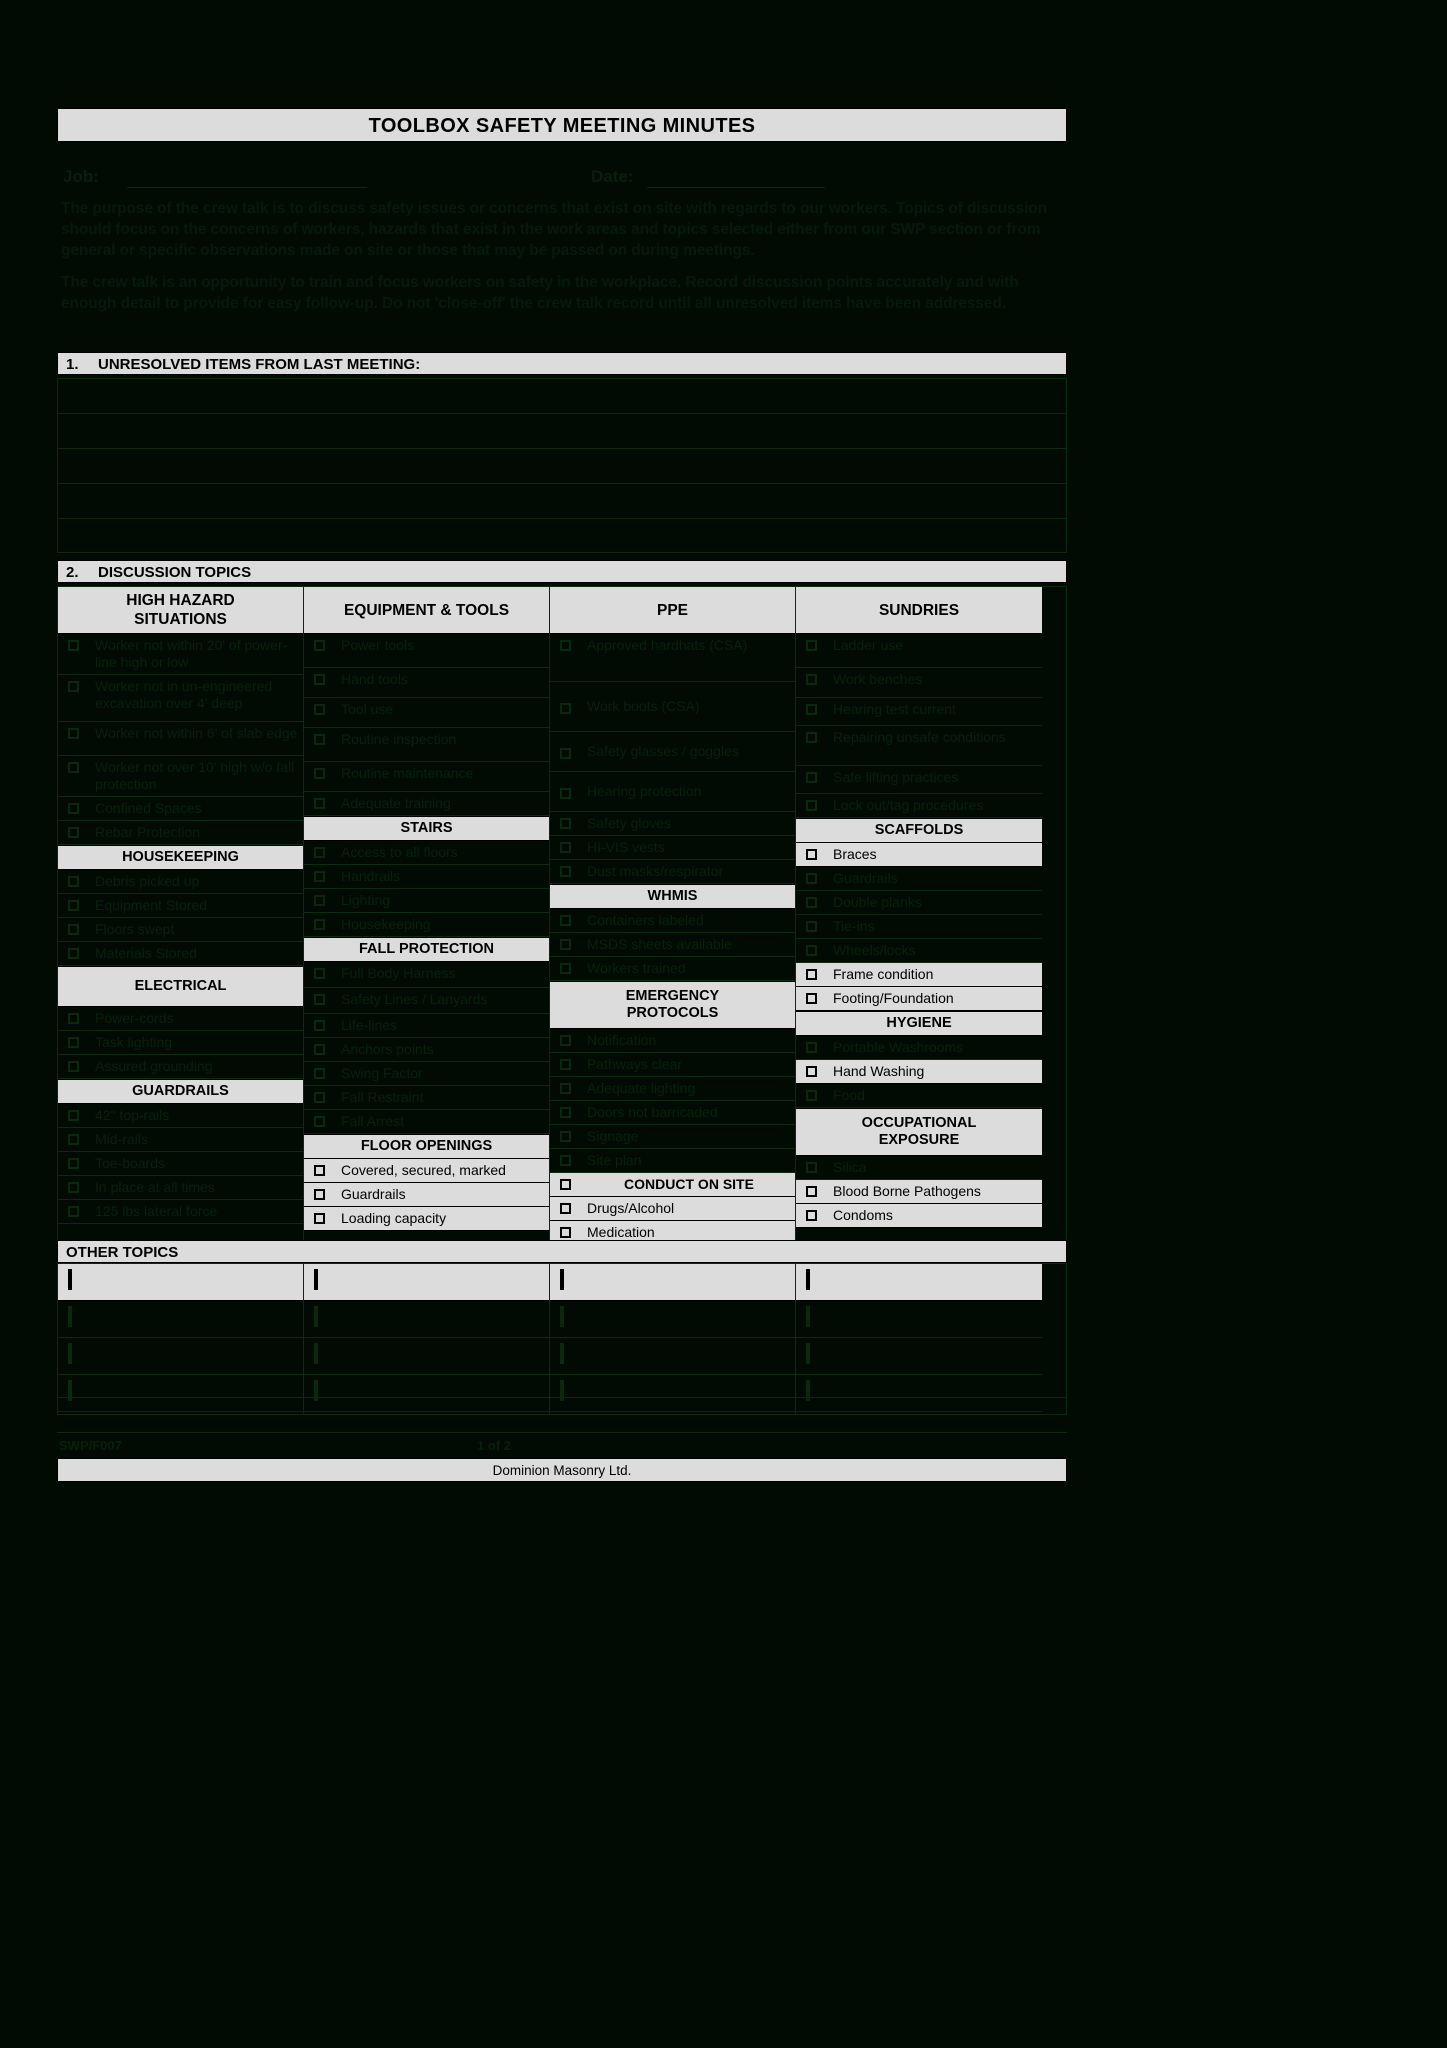 The width and height of the screenshot is (1447, 2048). I want to click on checklist-item: Site plan, so click(672, 1161).